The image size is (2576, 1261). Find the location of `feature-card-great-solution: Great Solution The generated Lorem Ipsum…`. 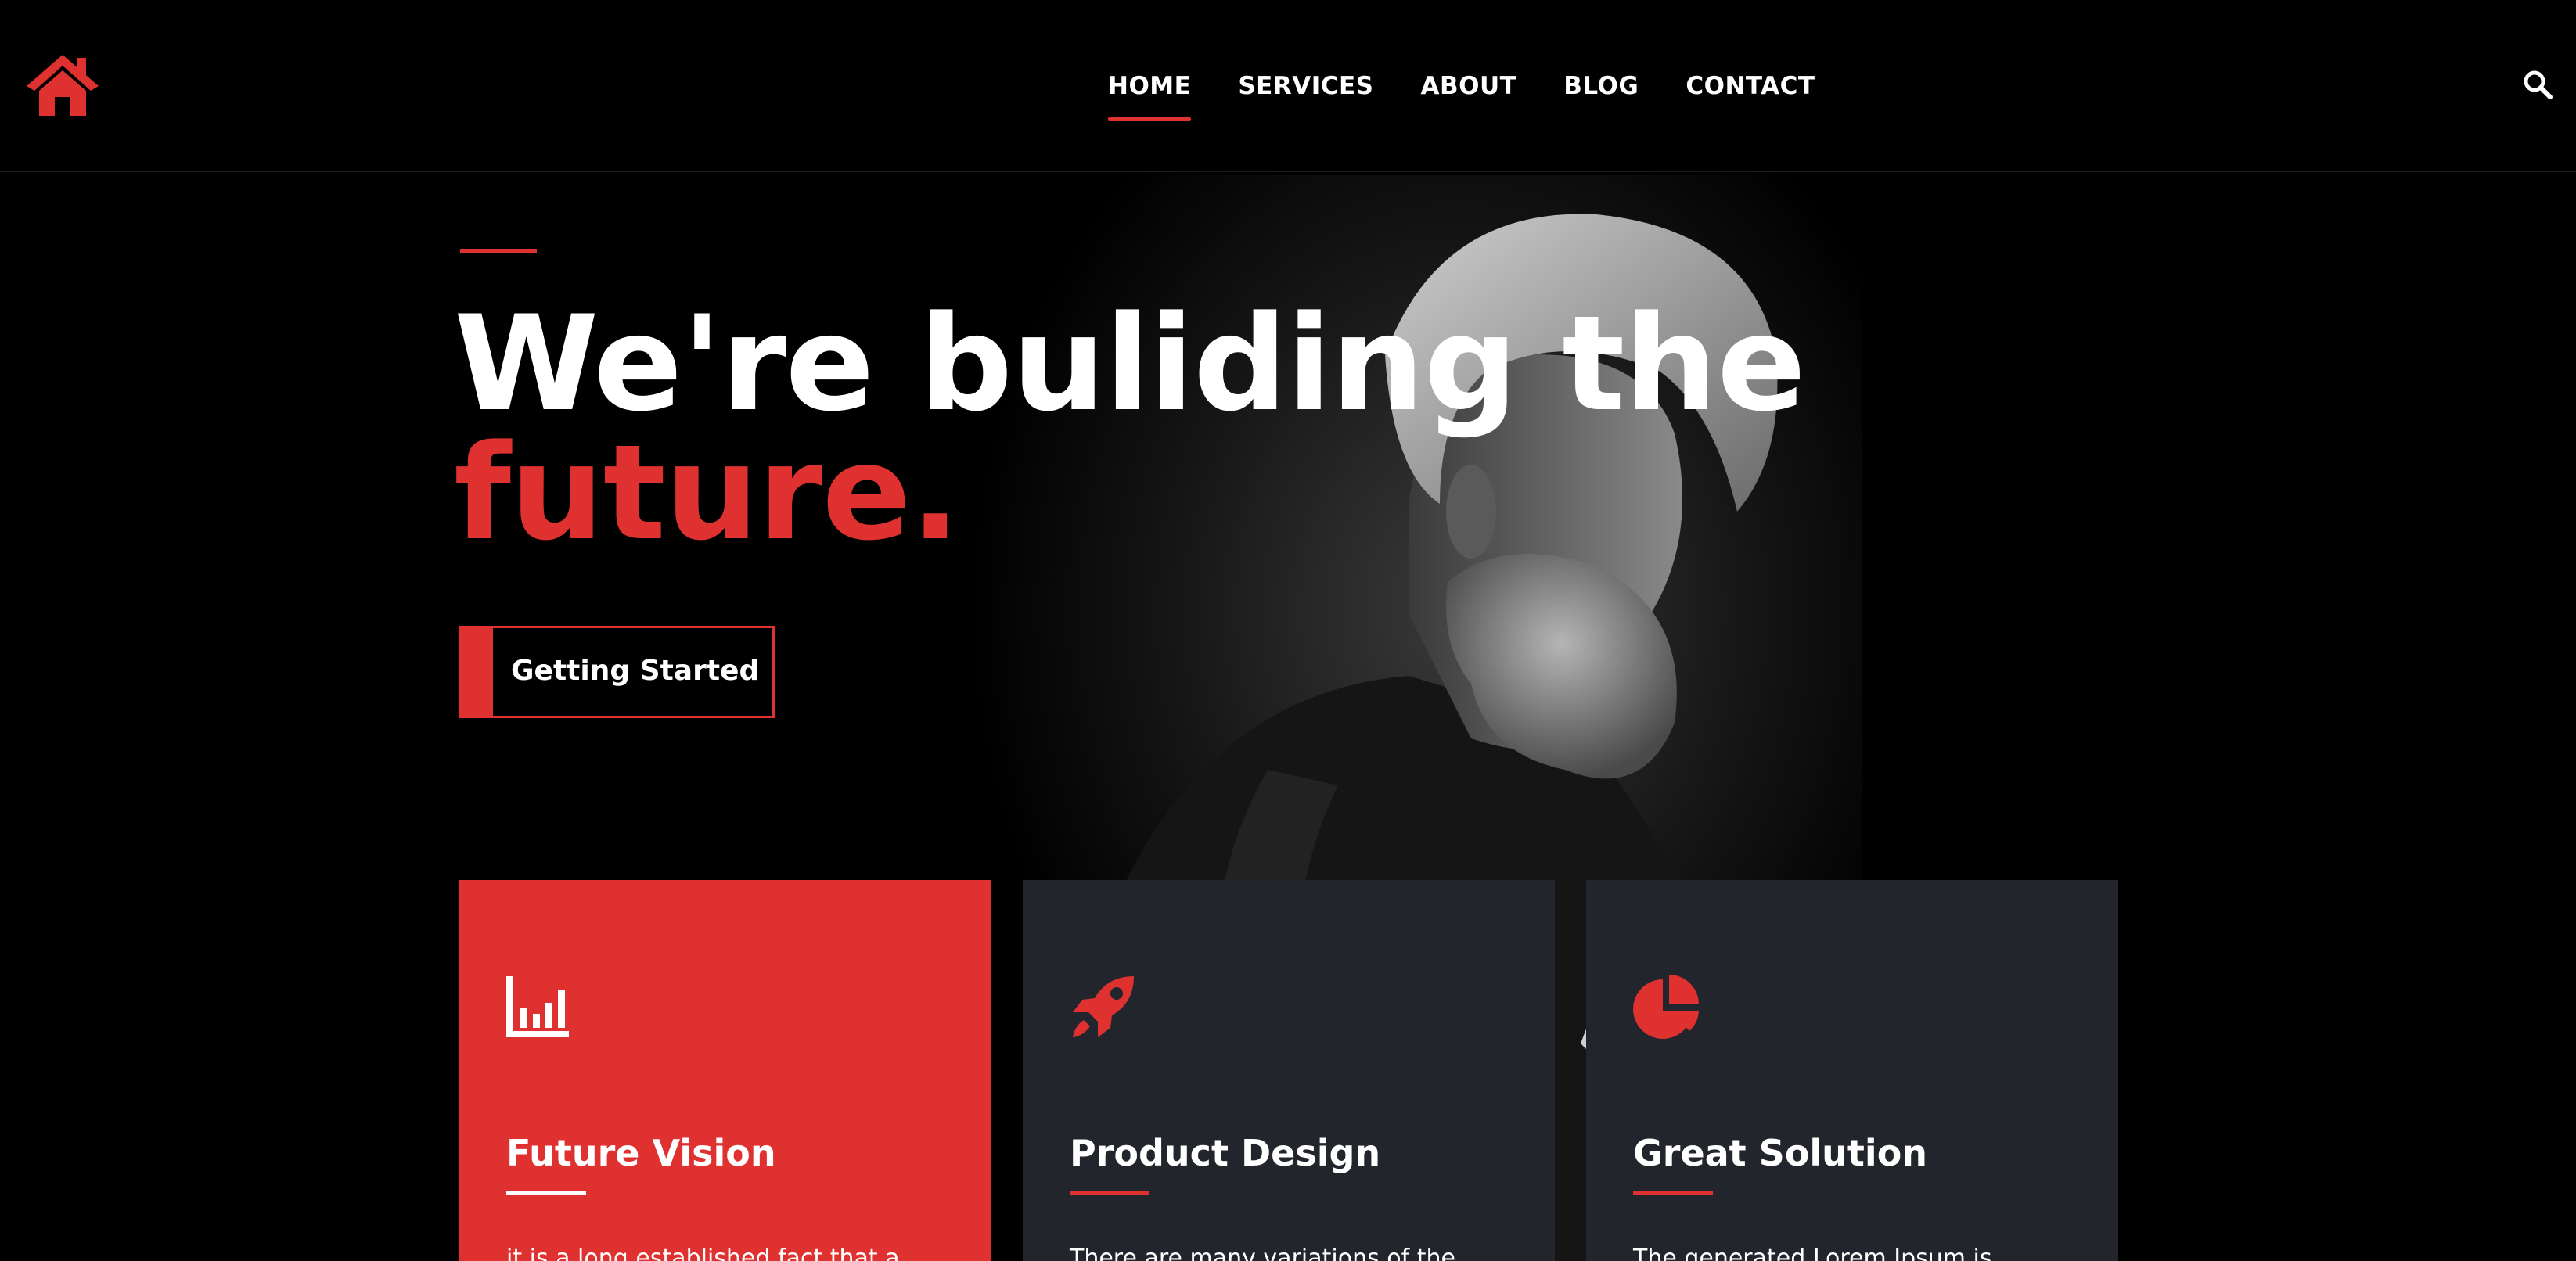

feature-card-great-solution: Great Solution The generated Lorem Ipsum… is located at coordinates (1852, 1070).